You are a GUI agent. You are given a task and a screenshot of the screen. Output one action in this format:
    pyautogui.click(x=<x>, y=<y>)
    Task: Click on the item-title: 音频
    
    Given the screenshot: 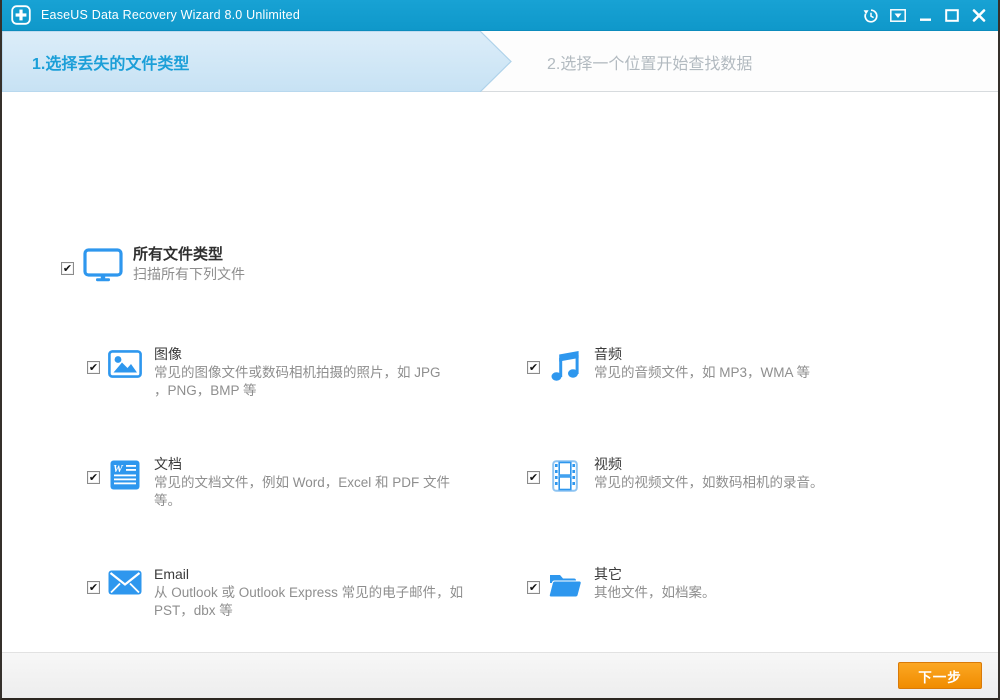 What is the action you would take?
    pyautogui.click(x=608, y=354)
    